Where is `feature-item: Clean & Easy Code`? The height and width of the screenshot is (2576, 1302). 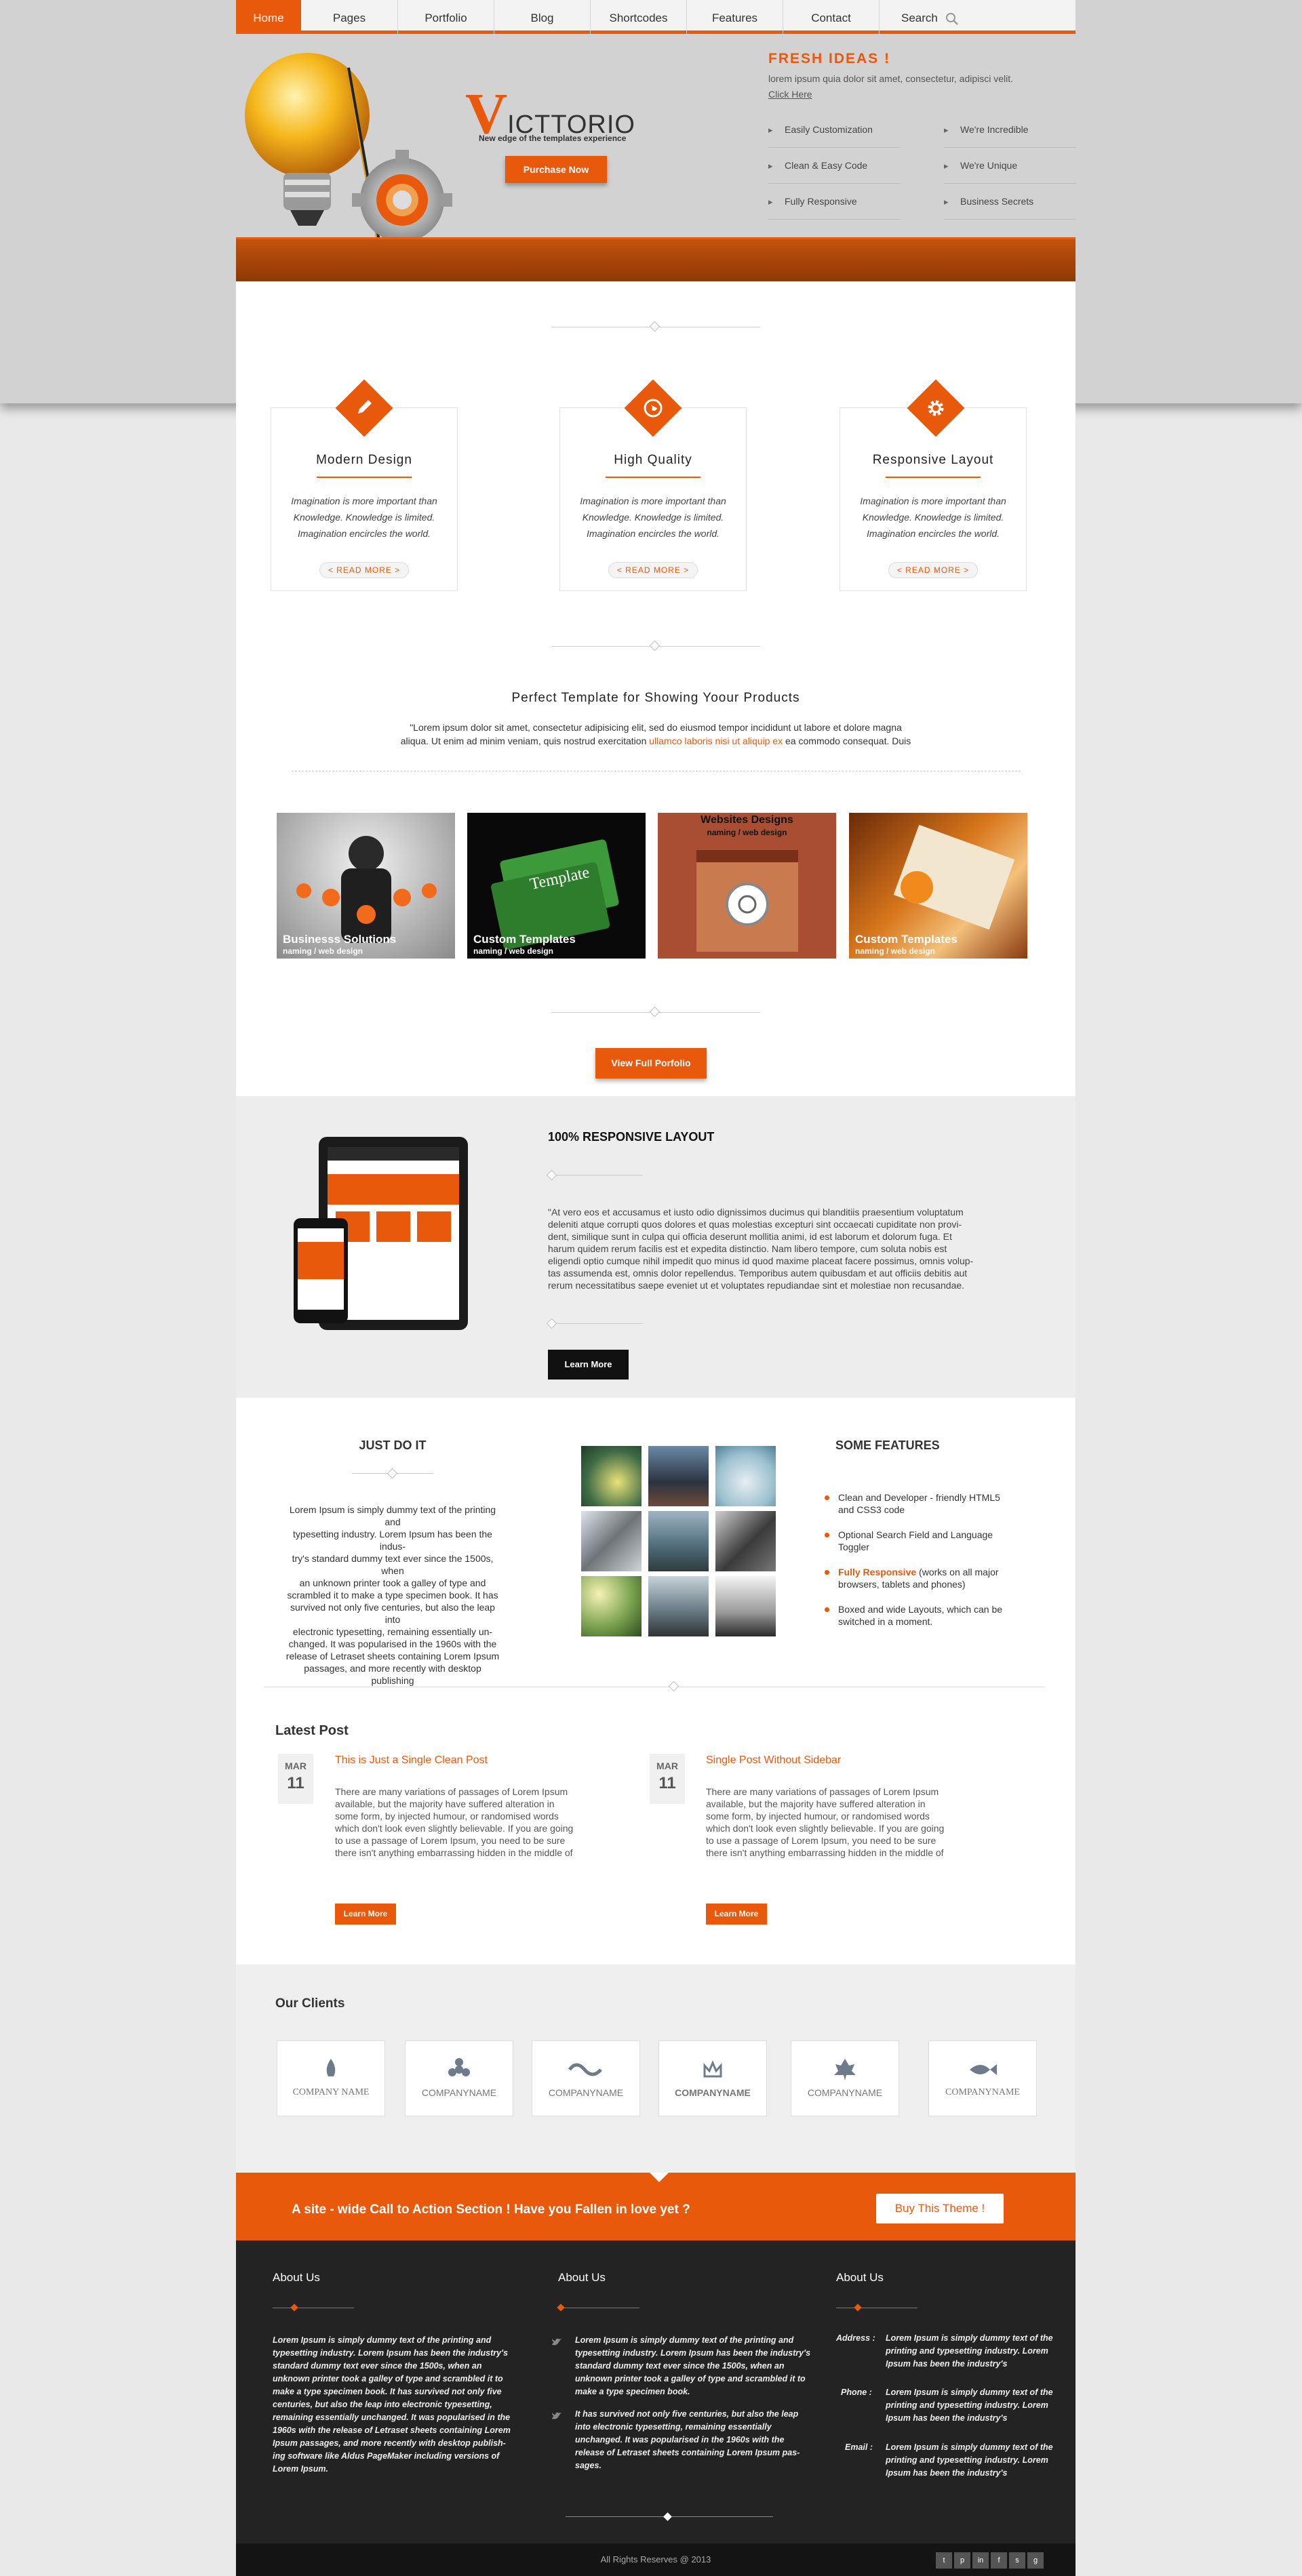
feature-item: Clean & Easy Code is located at coordinates (834, 166).